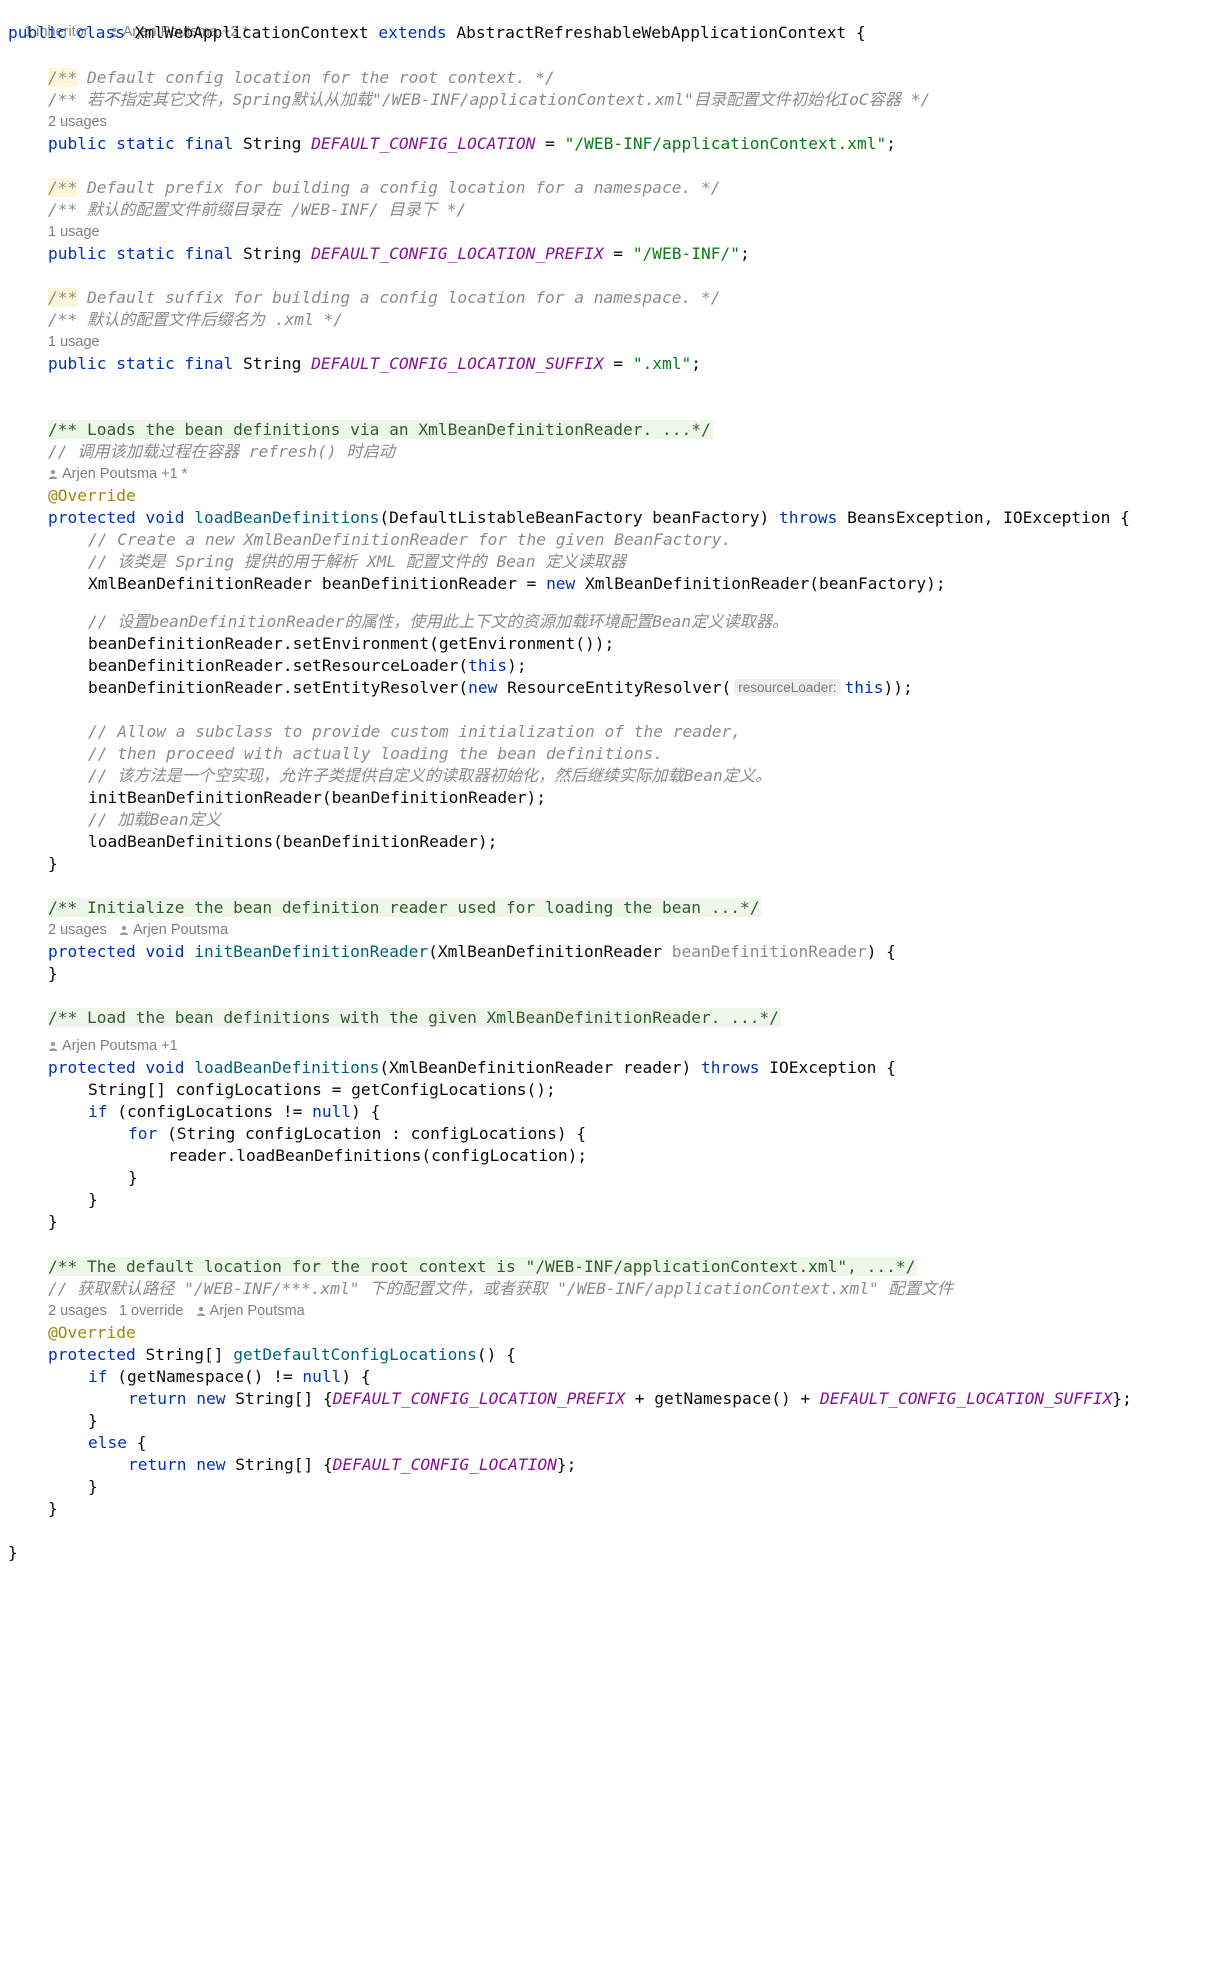 This screenshot has width=1207, height=1964. Describe the element at coordinates (196, 319) in the screenshot. I see `doc-comment-cn: /** 默认的配置文件后缀名为 .xml */` at that location.